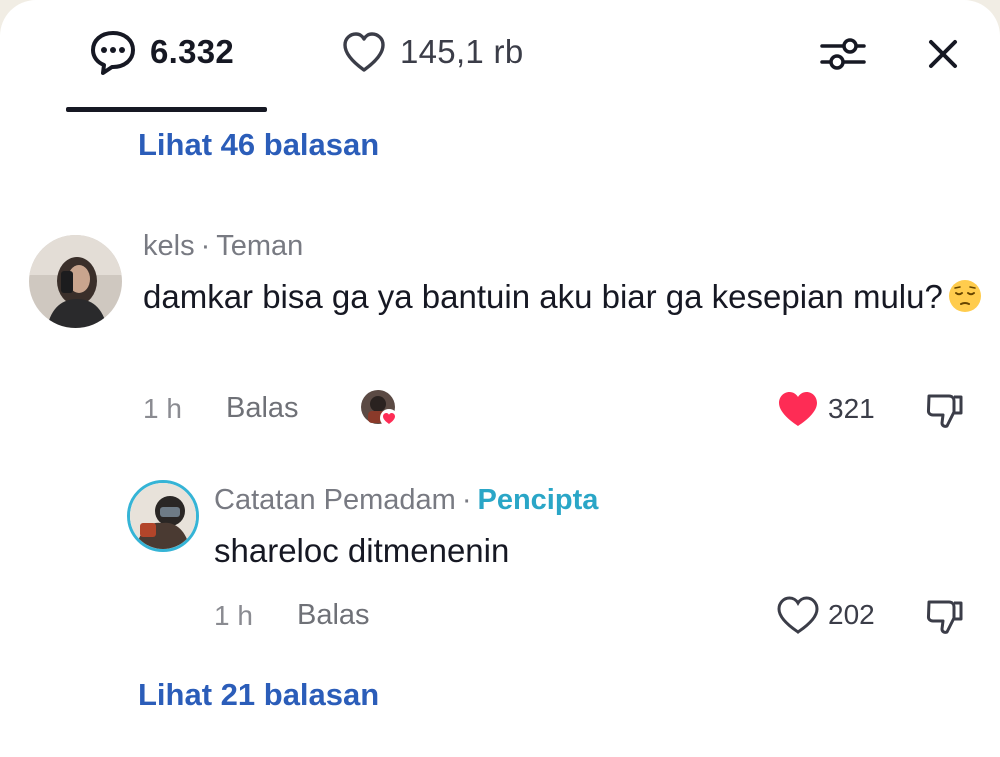 Image resolution: width=1000 pixels, height=757 pixels. I want to click on comment-bubble-icon, so click(113, 53).